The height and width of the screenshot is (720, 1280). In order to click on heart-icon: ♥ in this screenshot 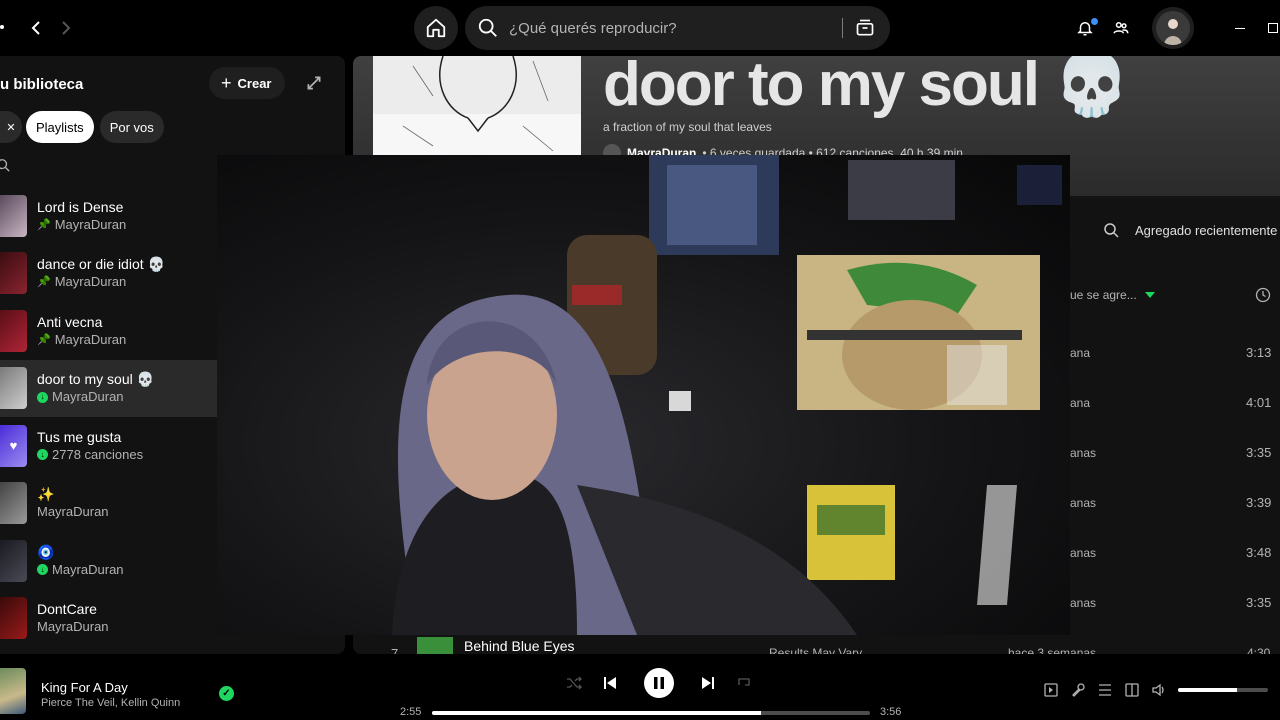, I will do `click(13, 446)`.